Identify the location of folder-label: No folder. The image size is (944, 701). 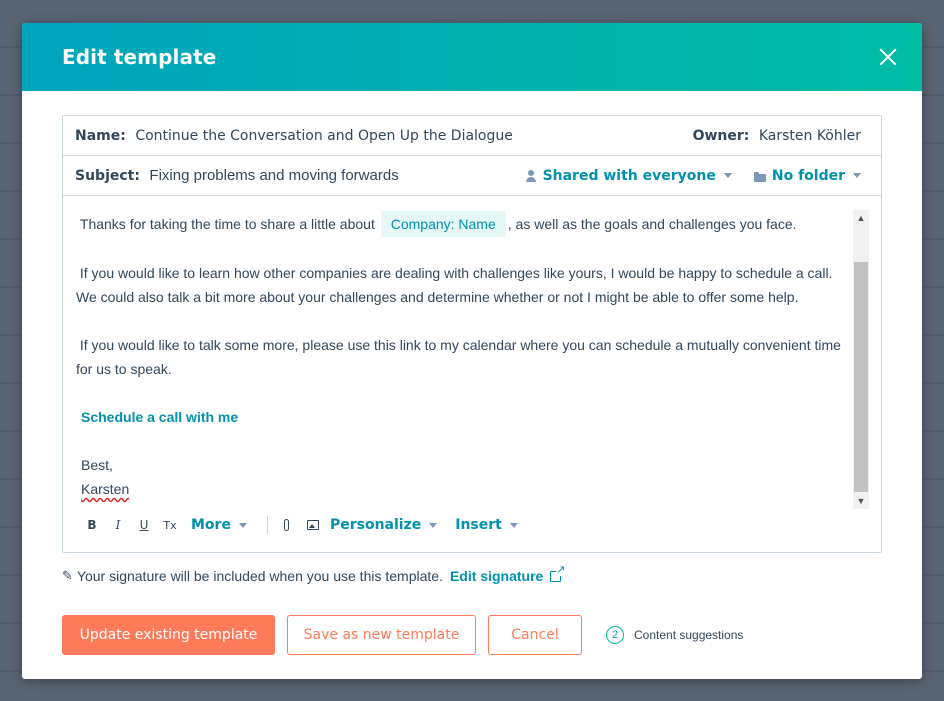
(808, 175).